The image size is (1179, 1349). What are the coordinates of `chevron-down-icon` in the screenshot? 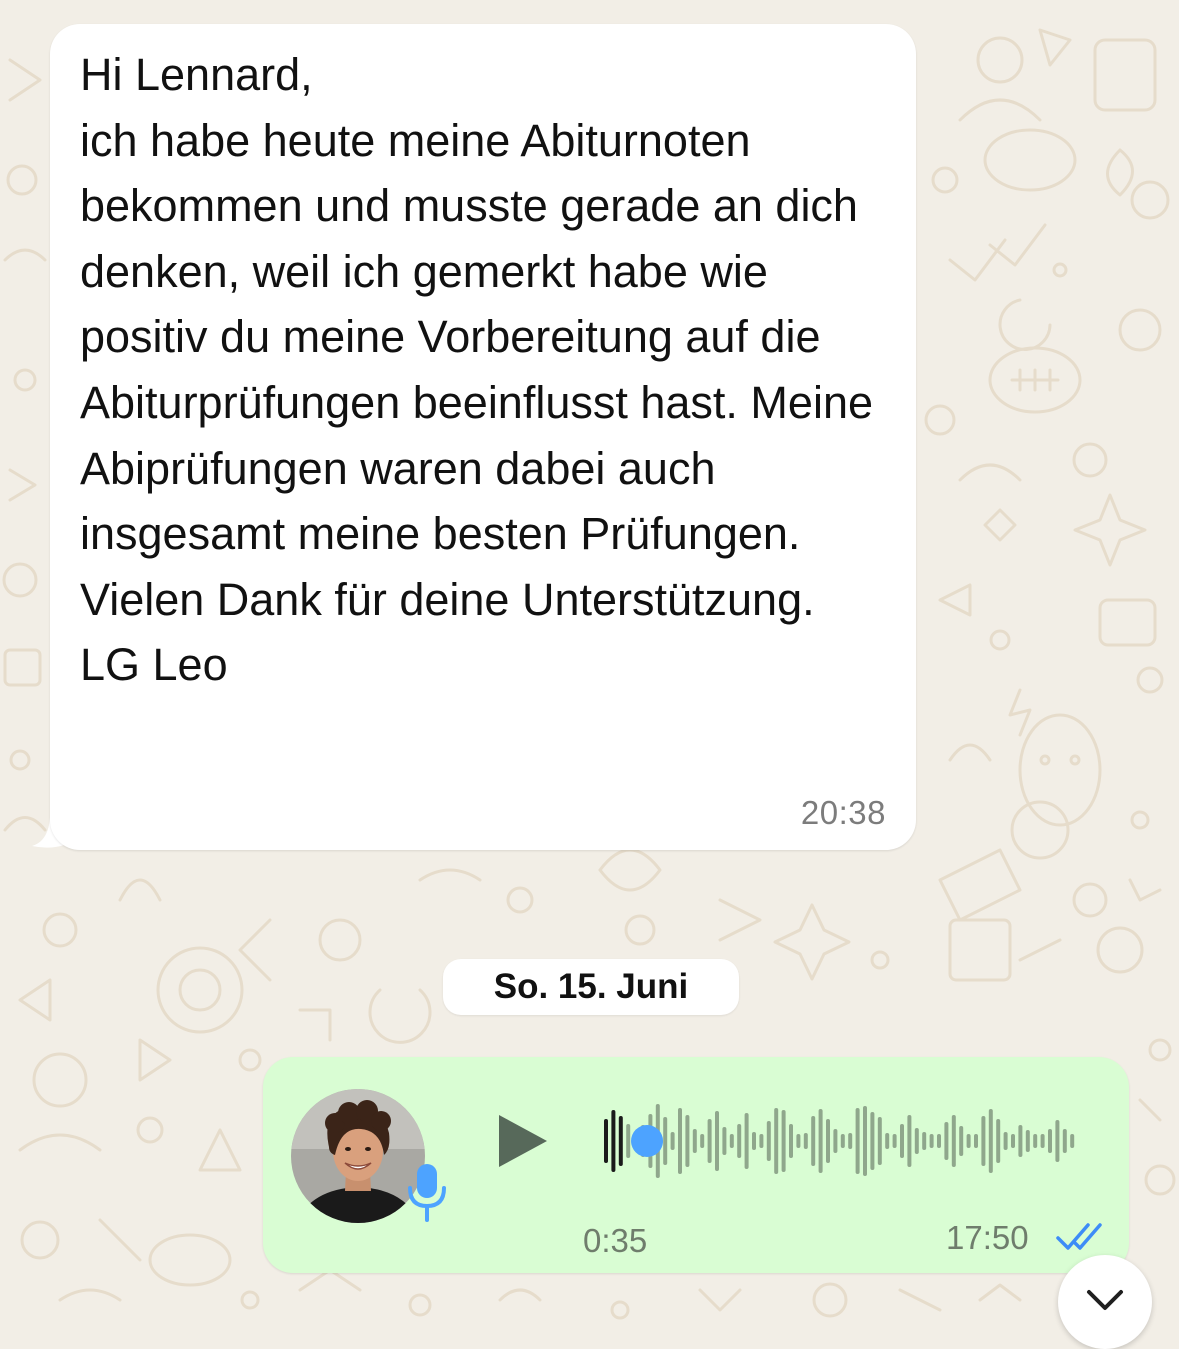 It's located at (1105, 1300).